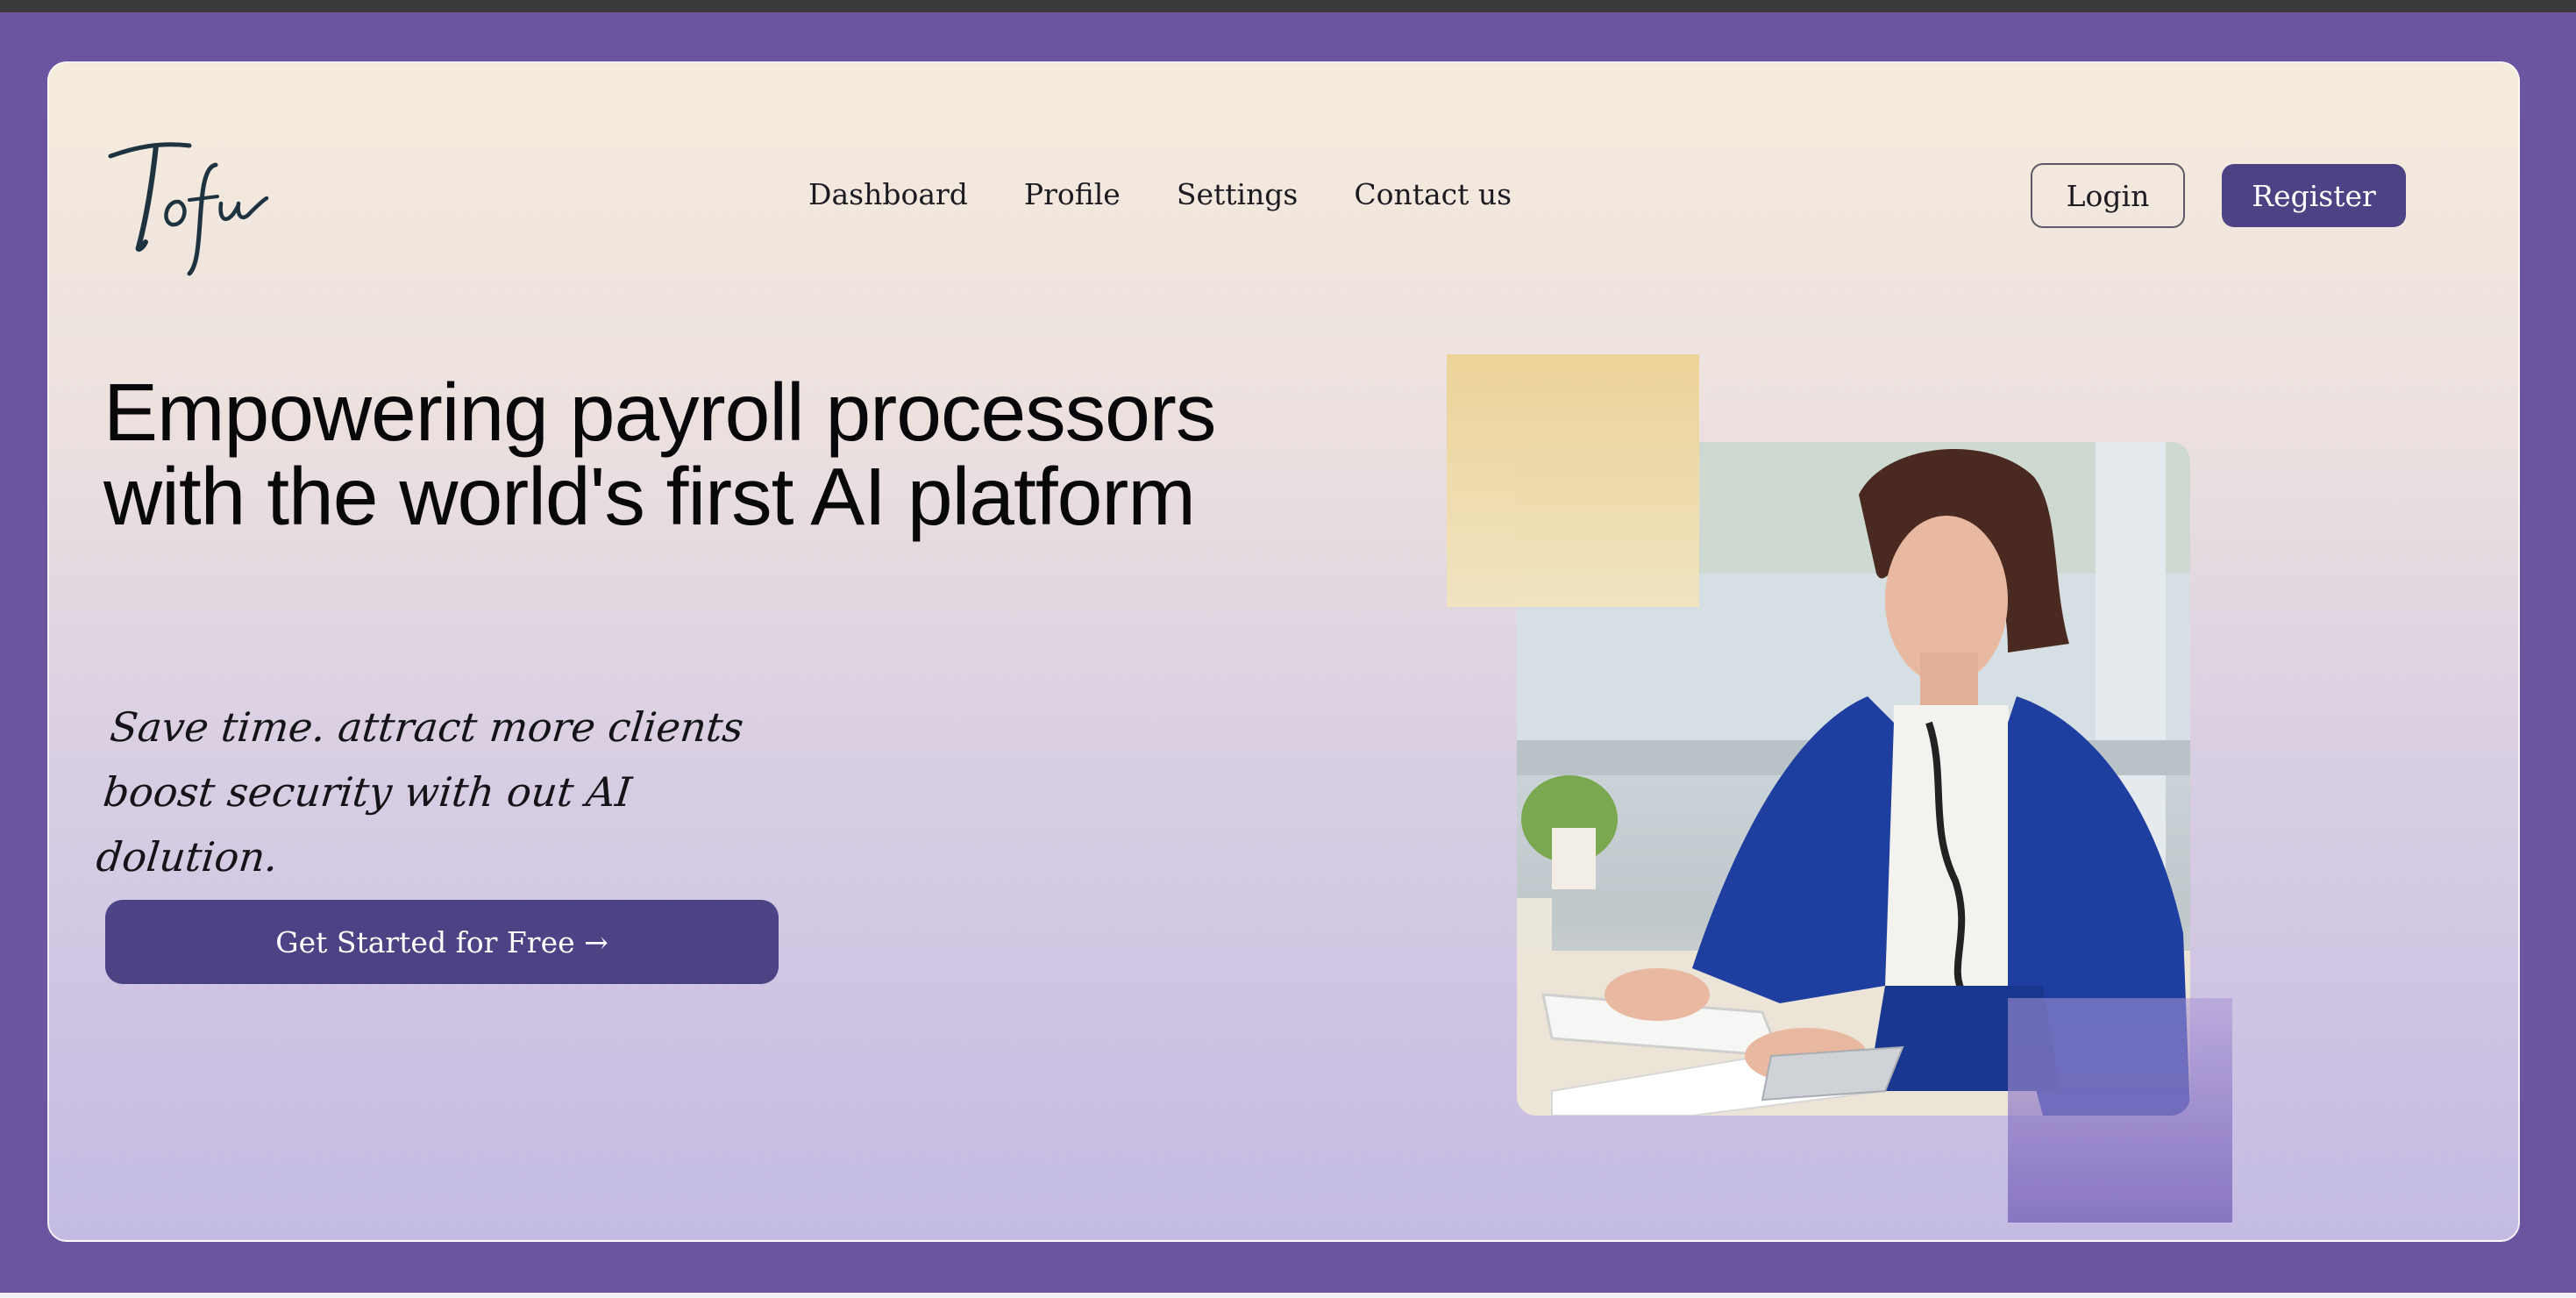  What do you see at coordinates (1288, 6) in the screenshot?
I see `browser-top-bar` at bounding box center [1288, 6].